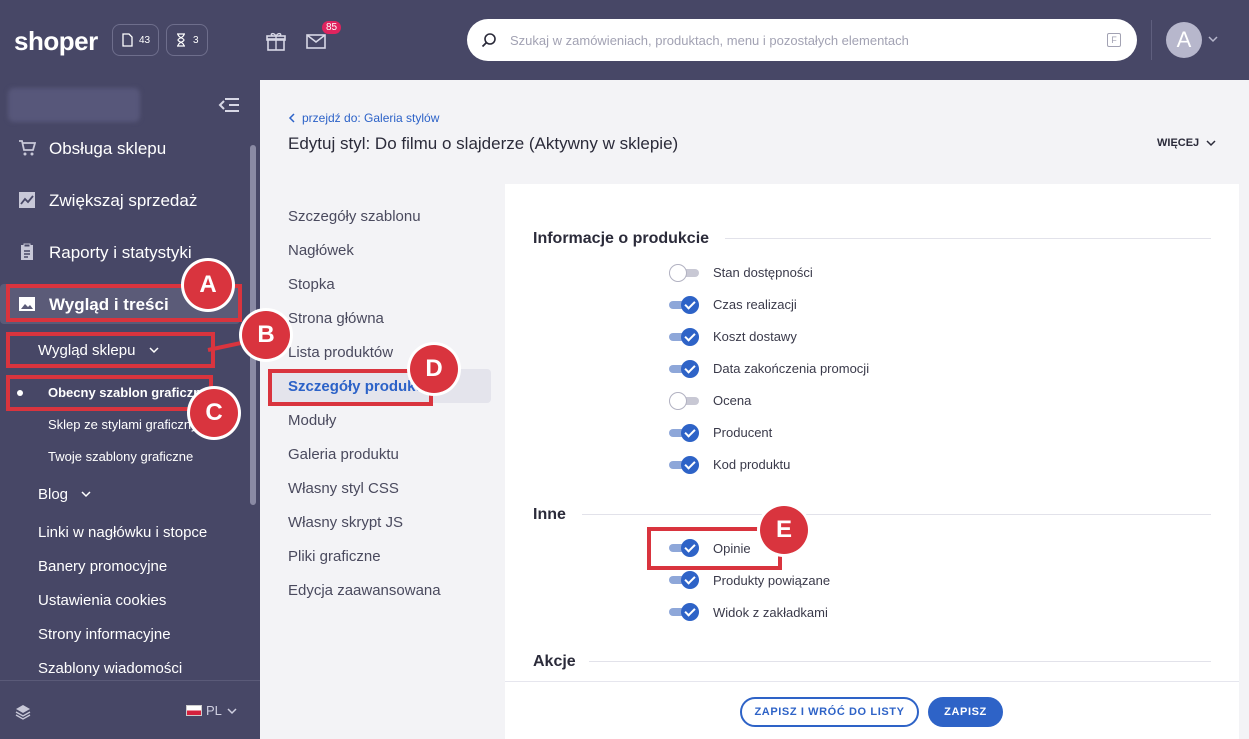 The height and width of the screenshot is (739, 1249). What do you see at coordinates (109, 393) in the screenshot?
I see `annotation-box-c` at bounding box center [109, 393].